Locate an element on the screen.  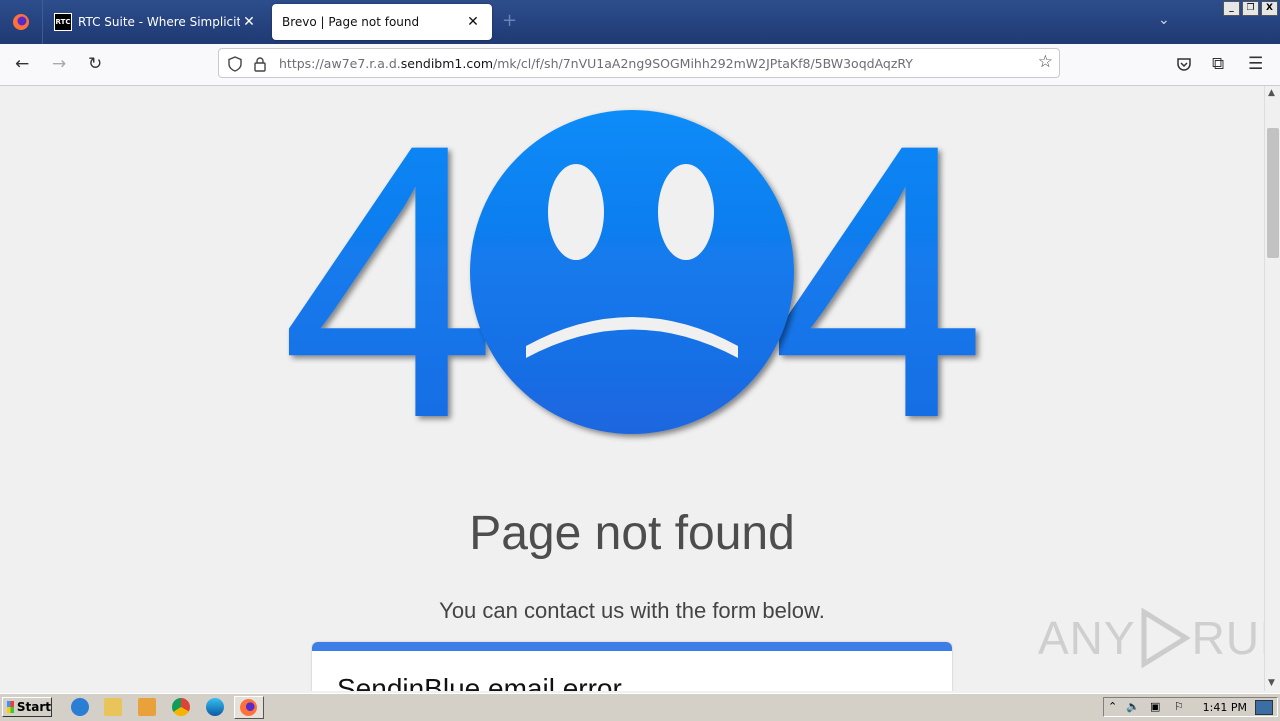
hamburger-menu-icon: ☰ is located at coordinates (1255, 64).